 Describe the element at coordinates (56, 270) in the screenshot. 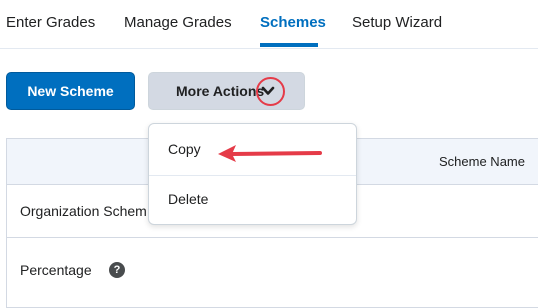

I see `scheme-name-cell: Percentage` at that location.